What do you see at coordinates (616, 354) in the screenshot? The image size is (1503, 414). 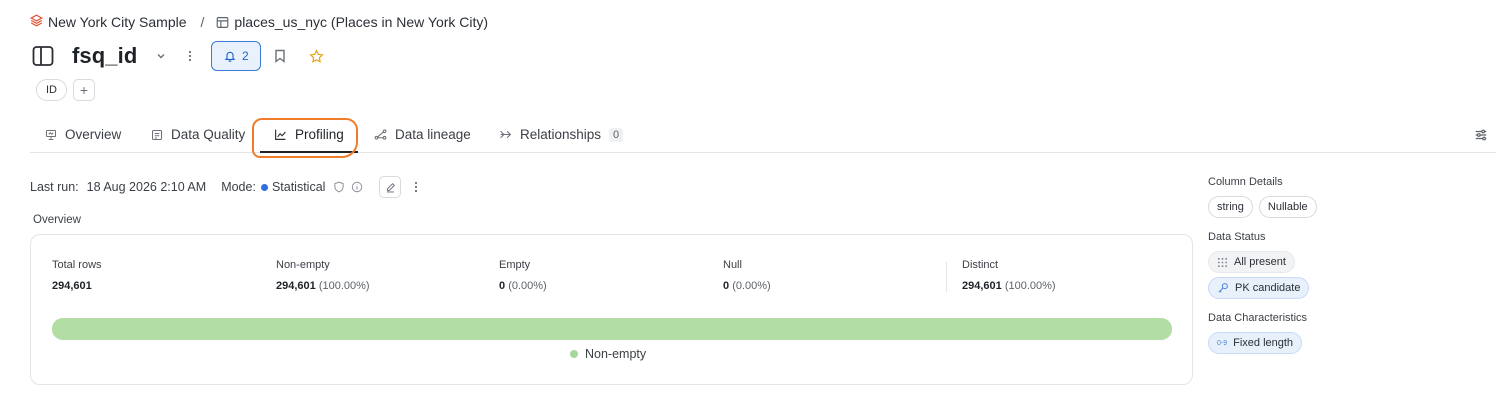 I see `legend-label: Non-empty` at bounding box center [616, 354].